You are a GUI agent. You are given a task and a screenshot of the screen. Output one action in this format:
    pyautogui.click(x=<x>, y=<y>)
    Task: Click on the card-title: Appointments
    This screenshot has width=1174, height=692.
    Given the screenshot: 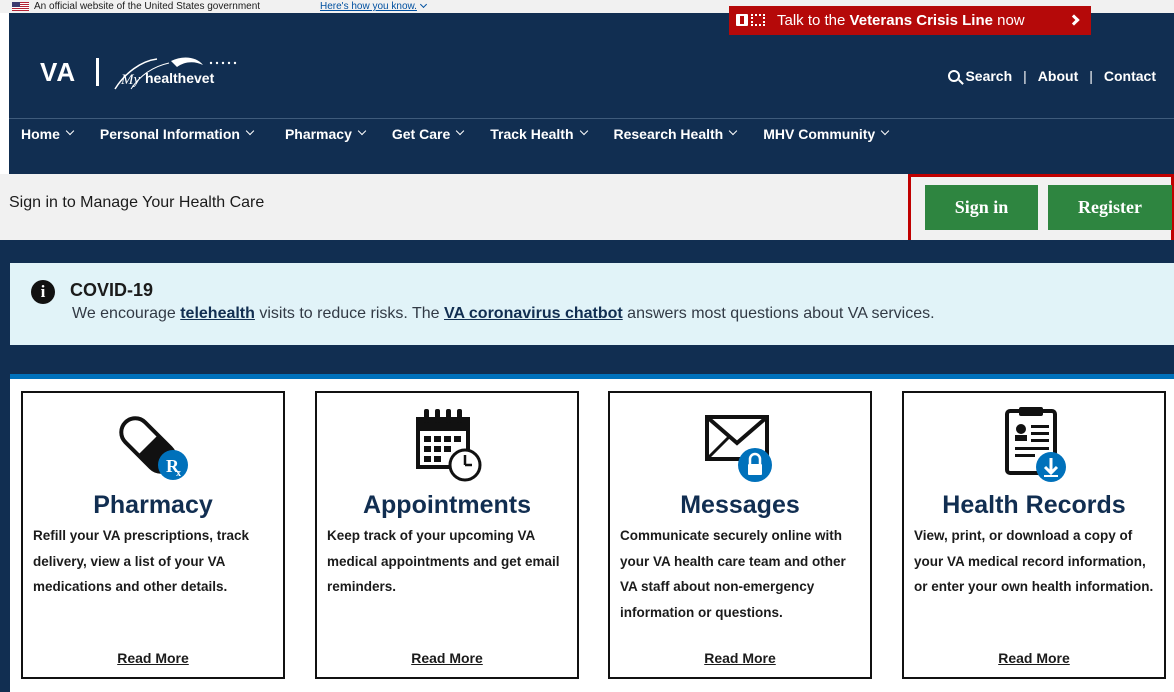 What is the action you would take?
    pyautogui.click(x=447, y=505)
    